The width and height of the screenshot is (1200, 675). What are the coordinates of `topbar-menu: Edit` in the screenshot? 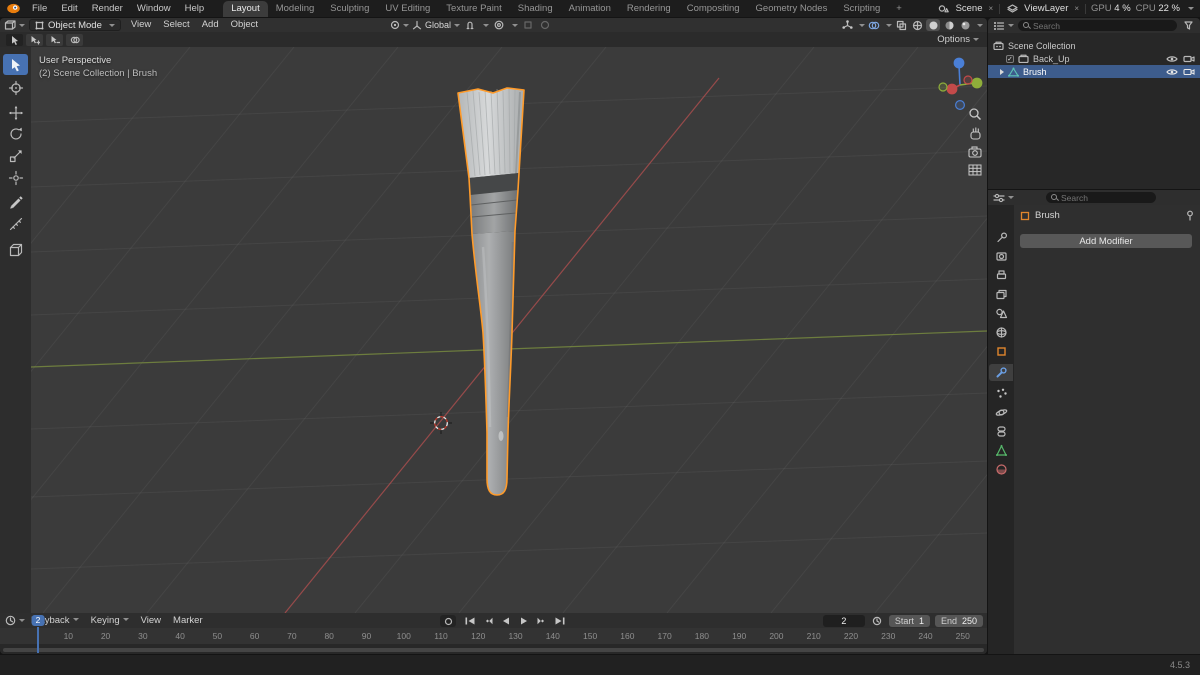 It's located at (69, 8).